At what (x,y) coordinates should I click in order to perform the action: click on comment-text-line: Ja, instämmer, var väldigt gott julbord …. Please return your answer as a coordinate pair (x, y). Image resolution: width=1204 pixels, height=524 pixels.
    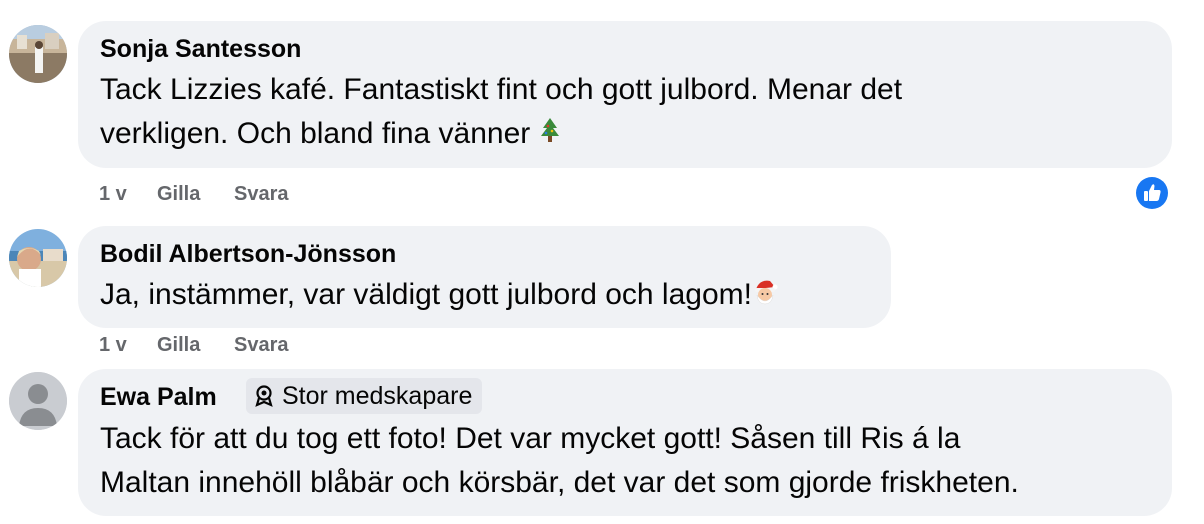
    Looking at the image, I should click on (439, 295).